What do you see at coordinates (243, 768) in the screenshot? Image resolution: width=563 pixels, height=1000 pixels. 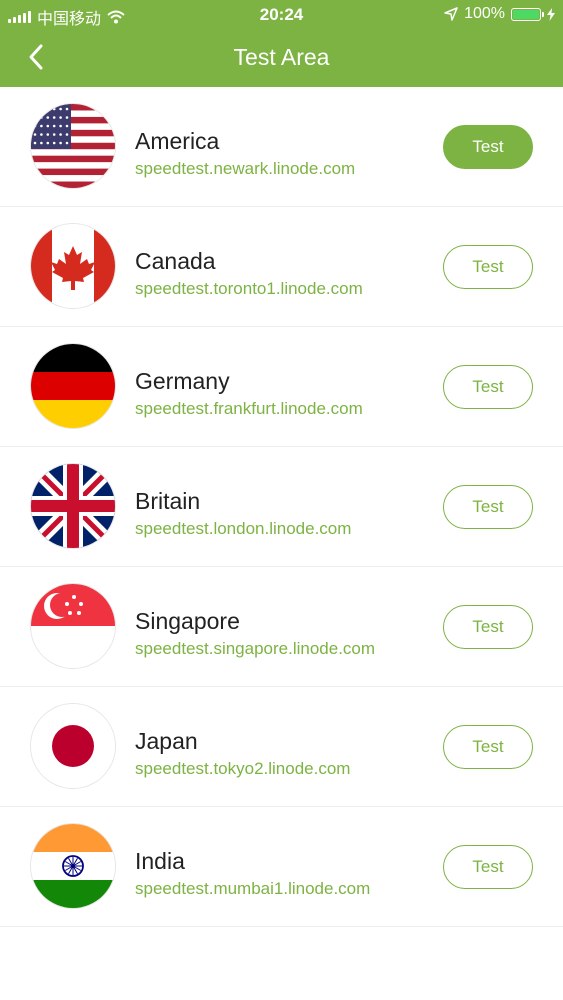 I see `server-host: speedtest.tokyo2.linode.com` at bounding box center [243, 768].